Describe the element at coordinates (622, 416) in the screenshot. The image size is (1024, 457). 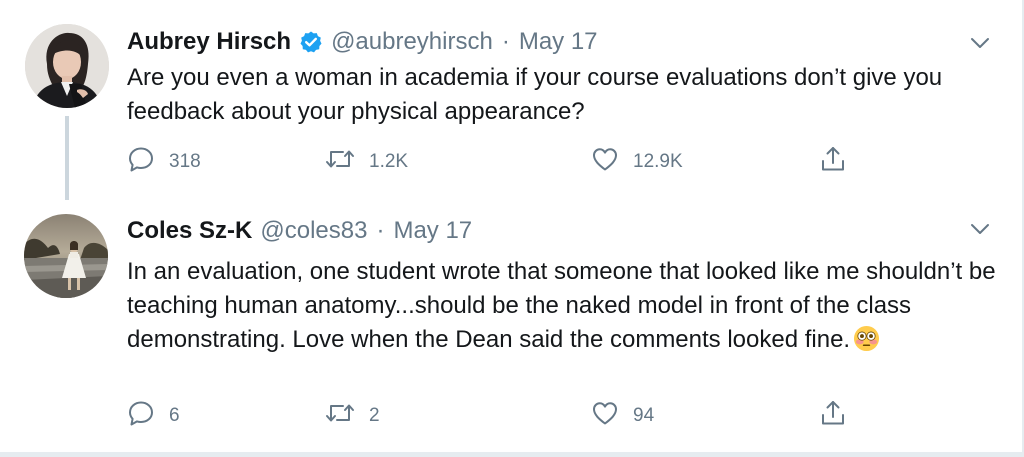
I see `like-button: 94` at that location.